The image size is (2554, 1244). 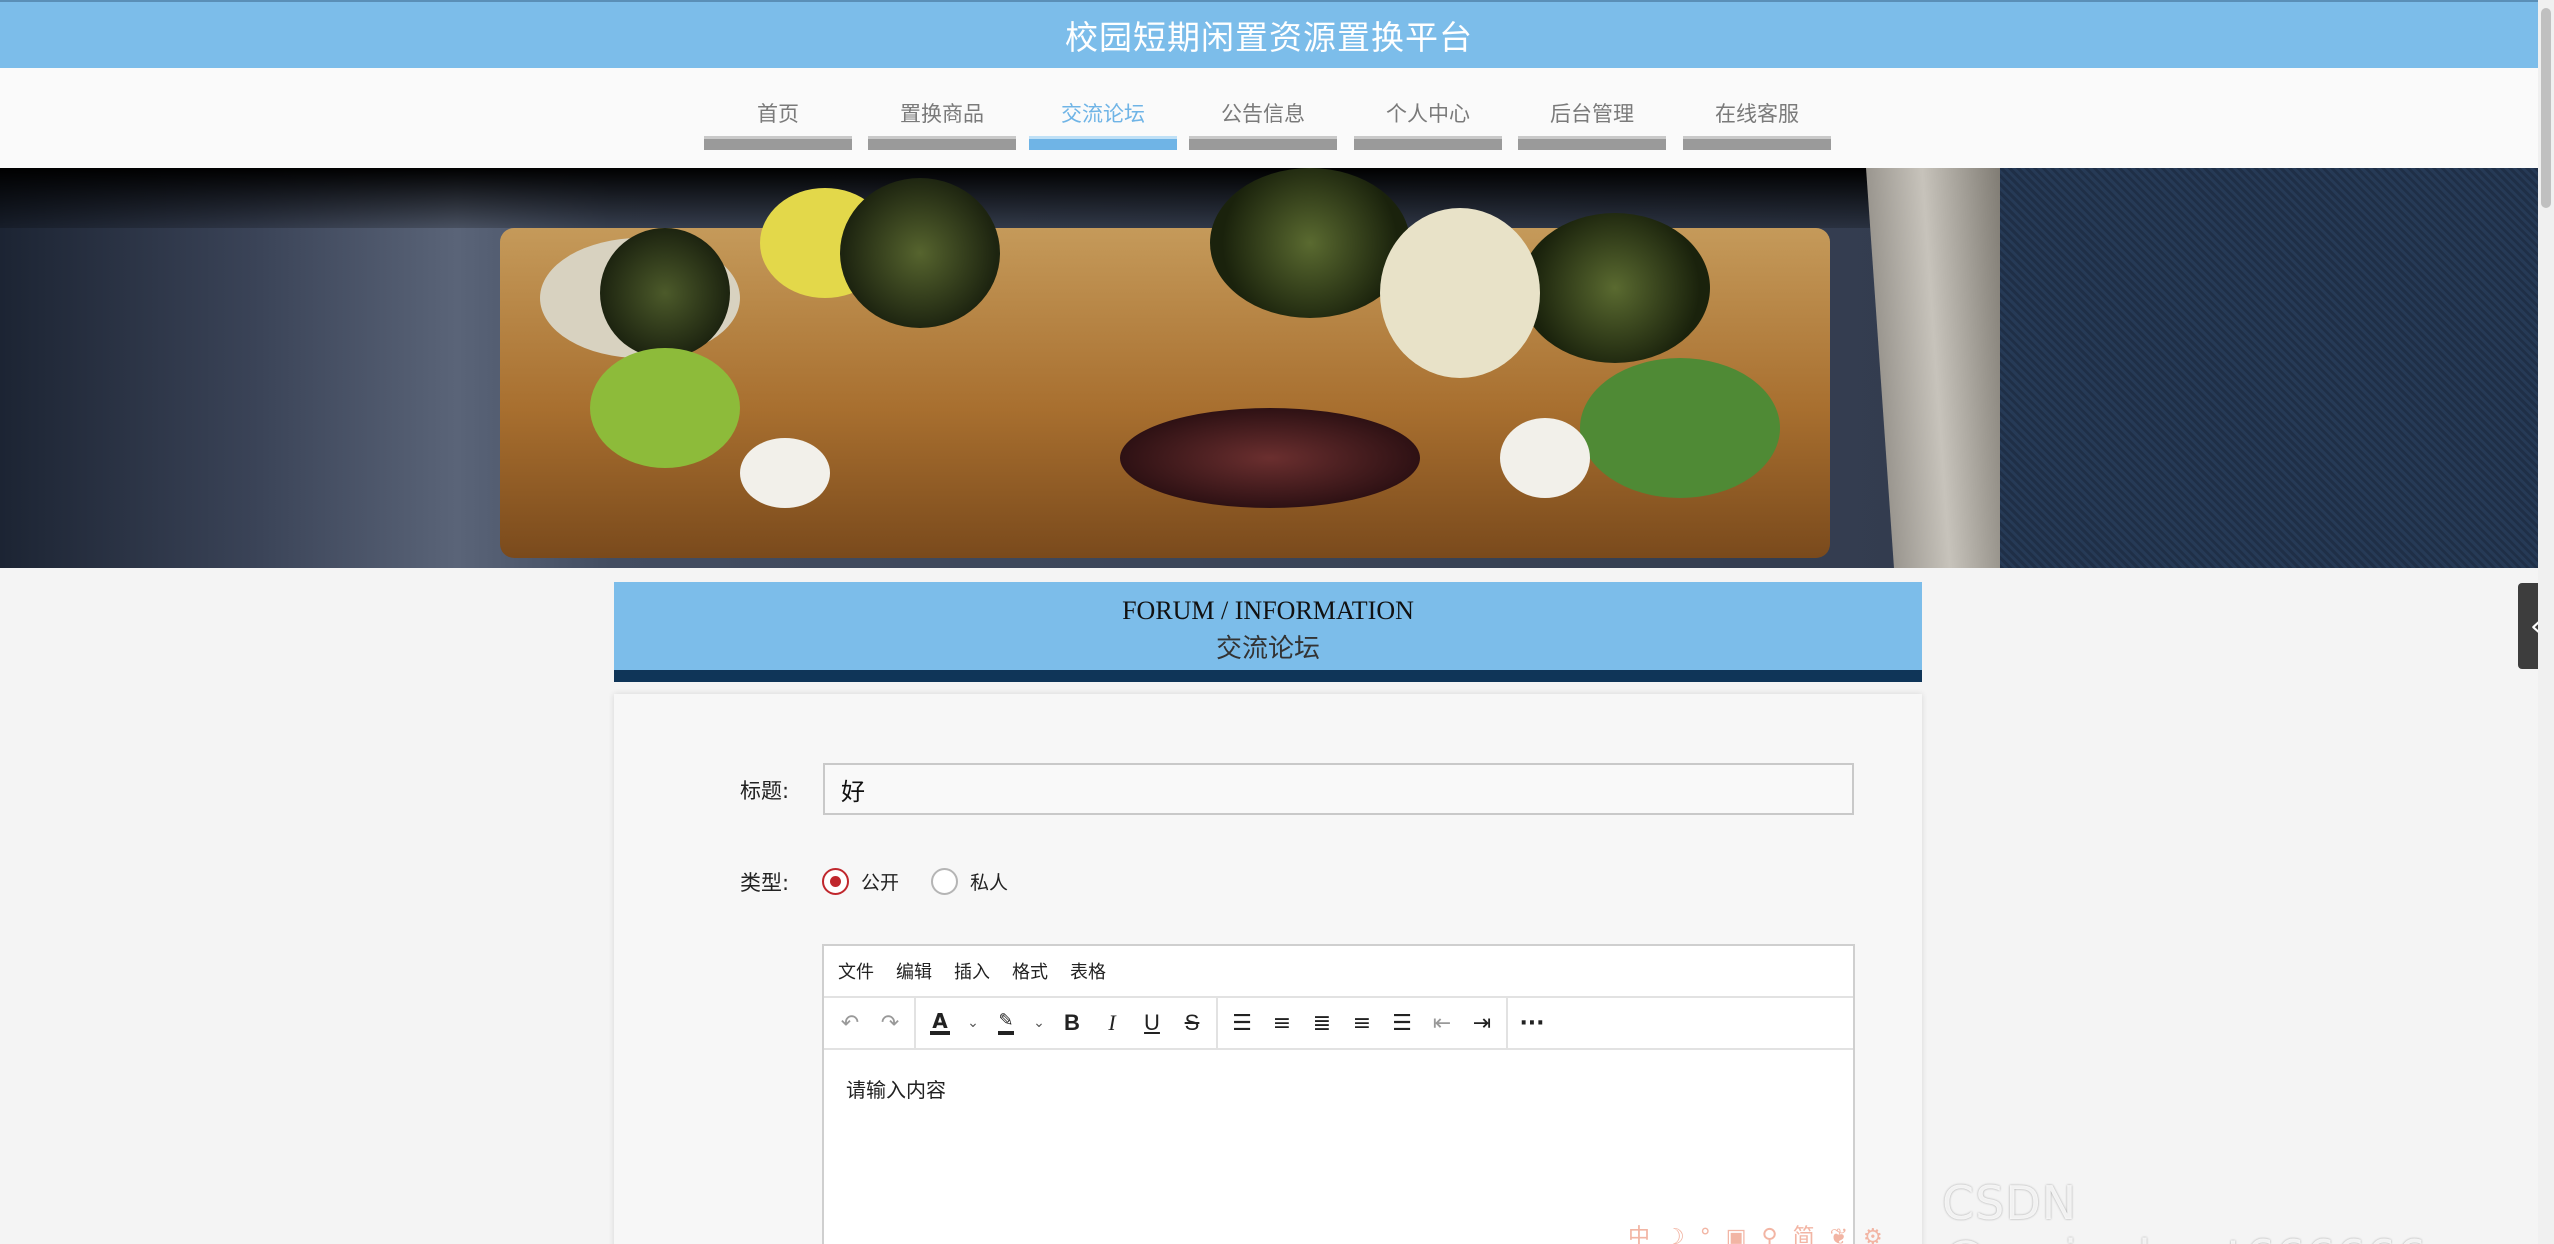 I want to click on align-justify-icon: ☰, so click(x=1402, y=1023).